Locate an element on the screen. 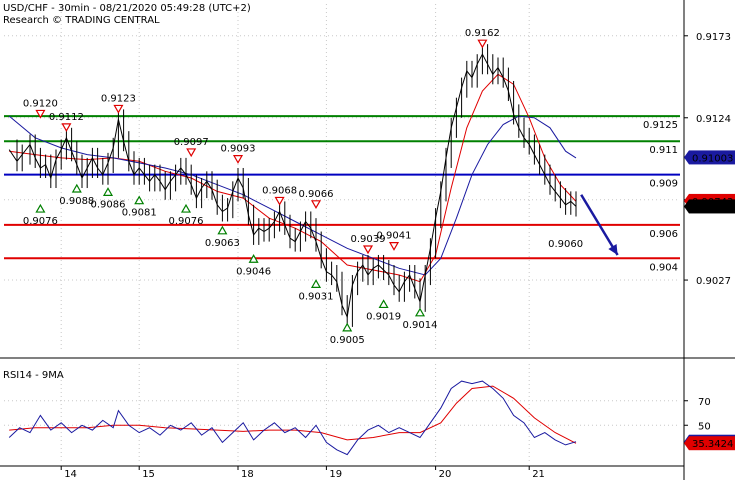 The width and height of the screenshot is (735, 480). price-tick-label: 0.9027 is located at coordinates (713, 281).